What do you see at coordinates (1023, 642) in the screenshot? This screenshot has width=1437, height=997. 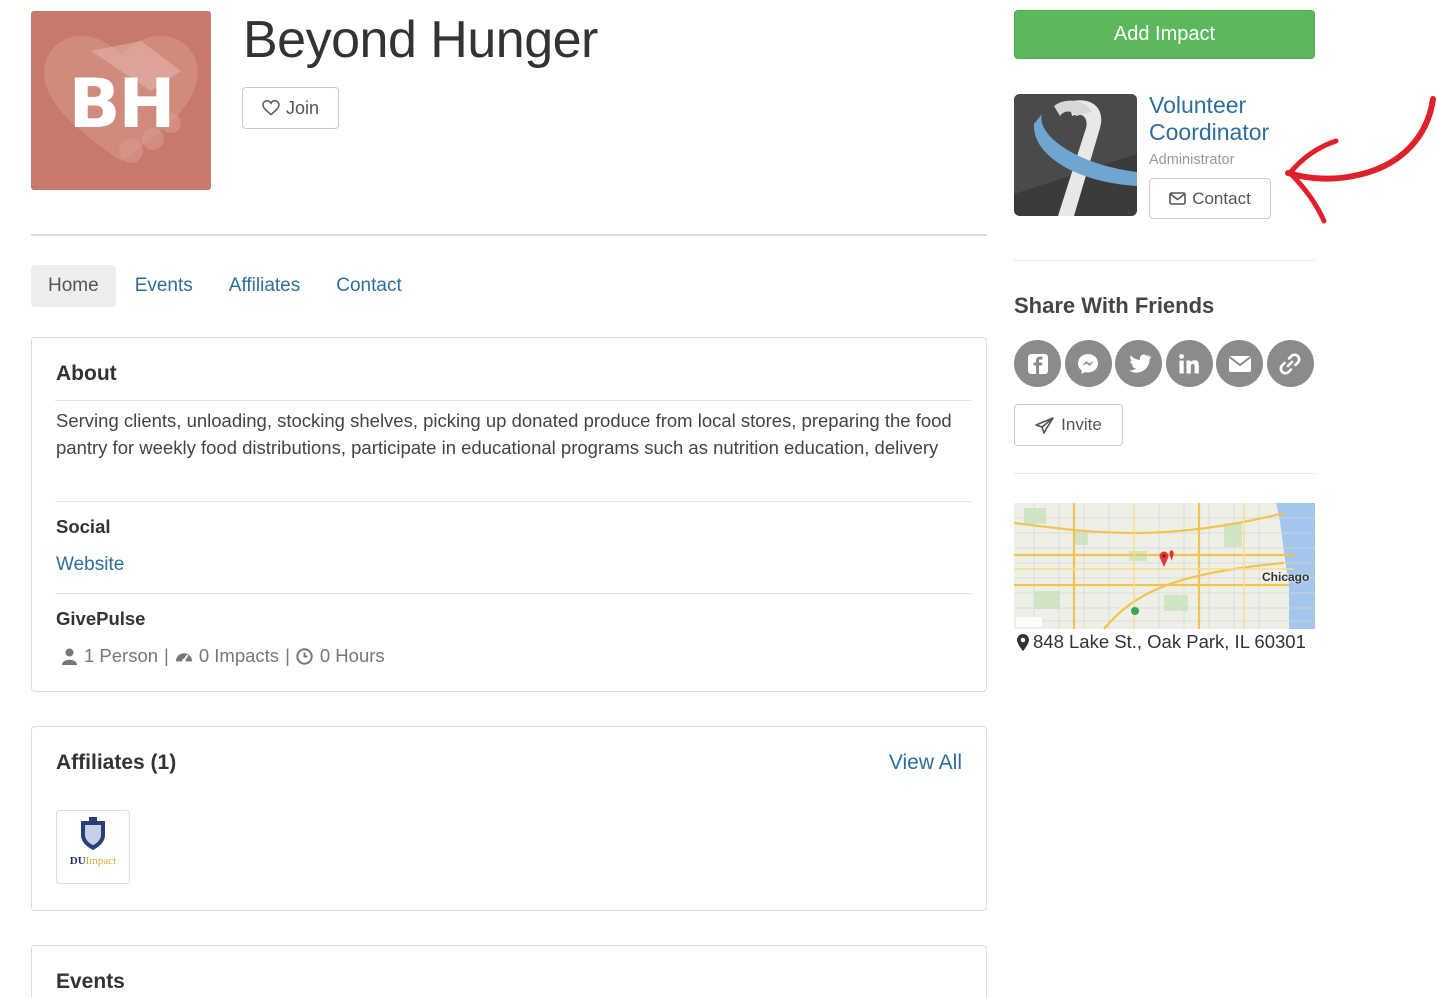 I see `map-marker-icon` at bounding box center [1023, 642].